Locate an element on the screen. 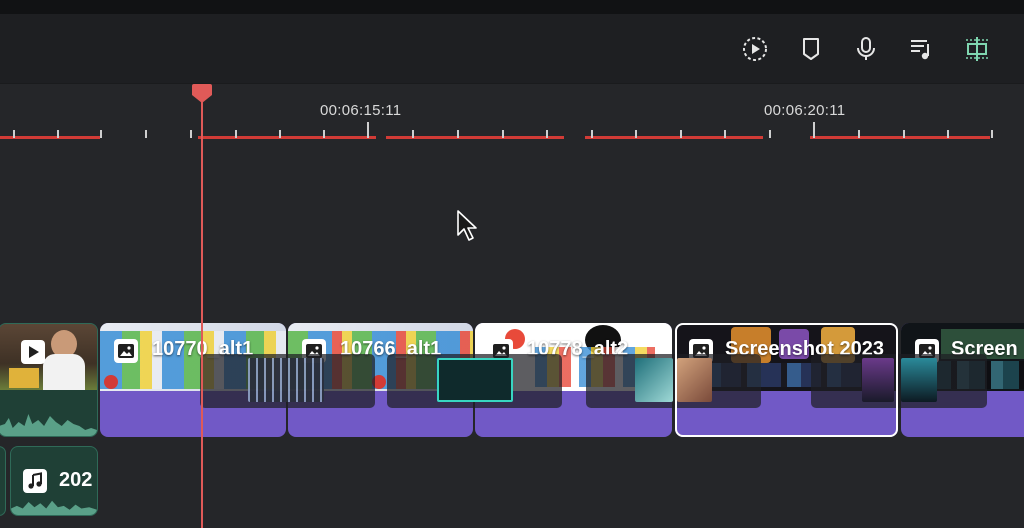 The image size is (1024, 528). timeline-ruler: 00:06:15:11 00:06:20:11 is located at coordinates (512, 116).